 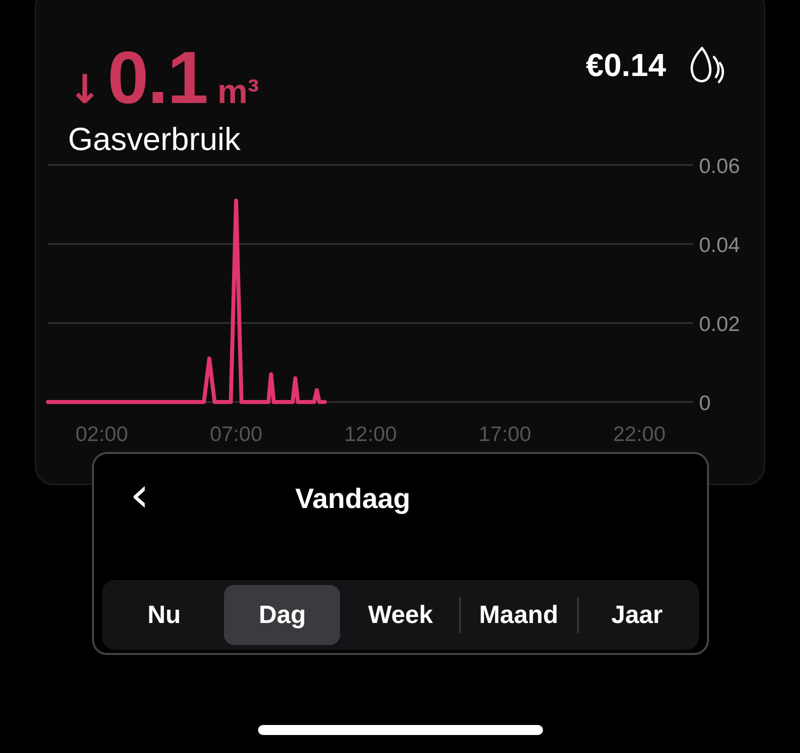 I want to click on period-tab: Dag, so click(x=282, y=615).